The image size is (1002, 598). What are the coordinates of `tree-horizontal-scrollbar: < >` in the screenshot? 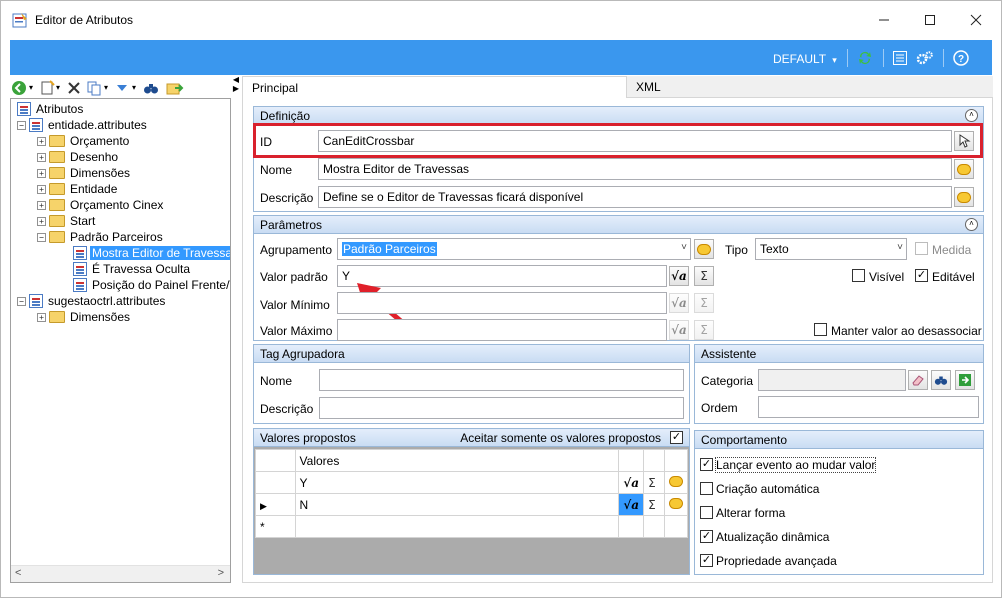 It's located at (120, 573).